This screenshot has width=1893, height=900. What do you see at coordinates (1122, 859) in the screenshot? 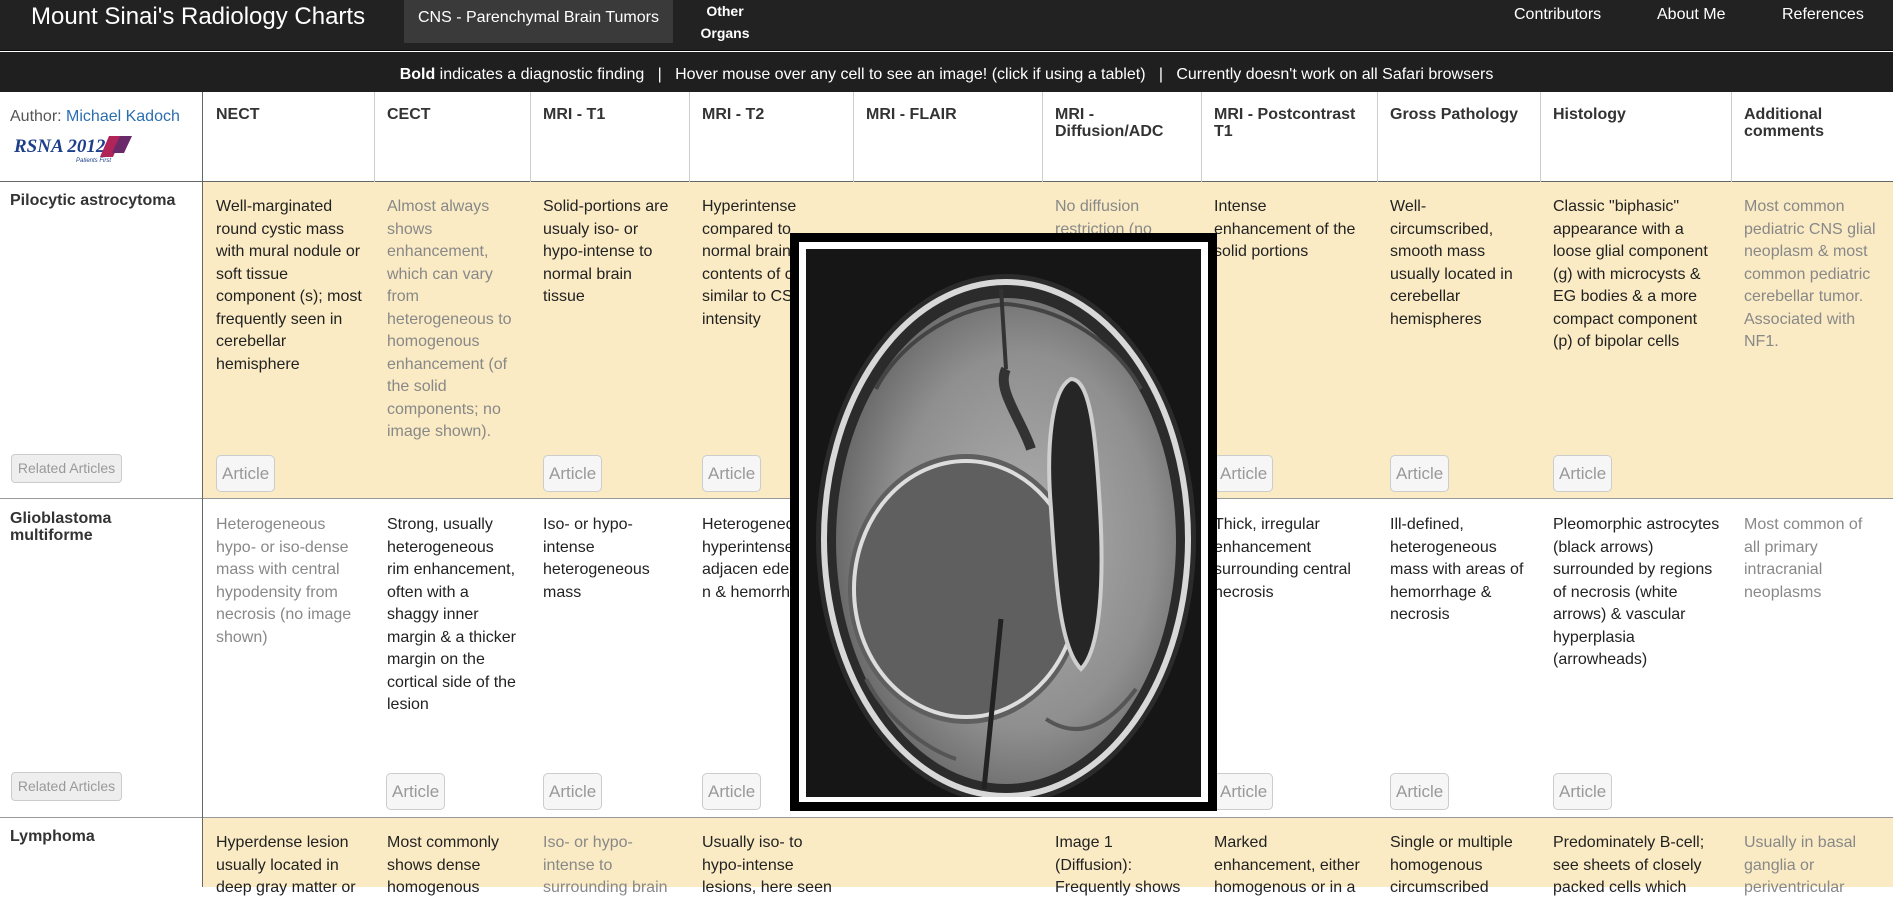
I see `cell-lymphoma-diffusion: Image 1 (Diffusion): Frequently shows` at bounding box center [1122, 859].